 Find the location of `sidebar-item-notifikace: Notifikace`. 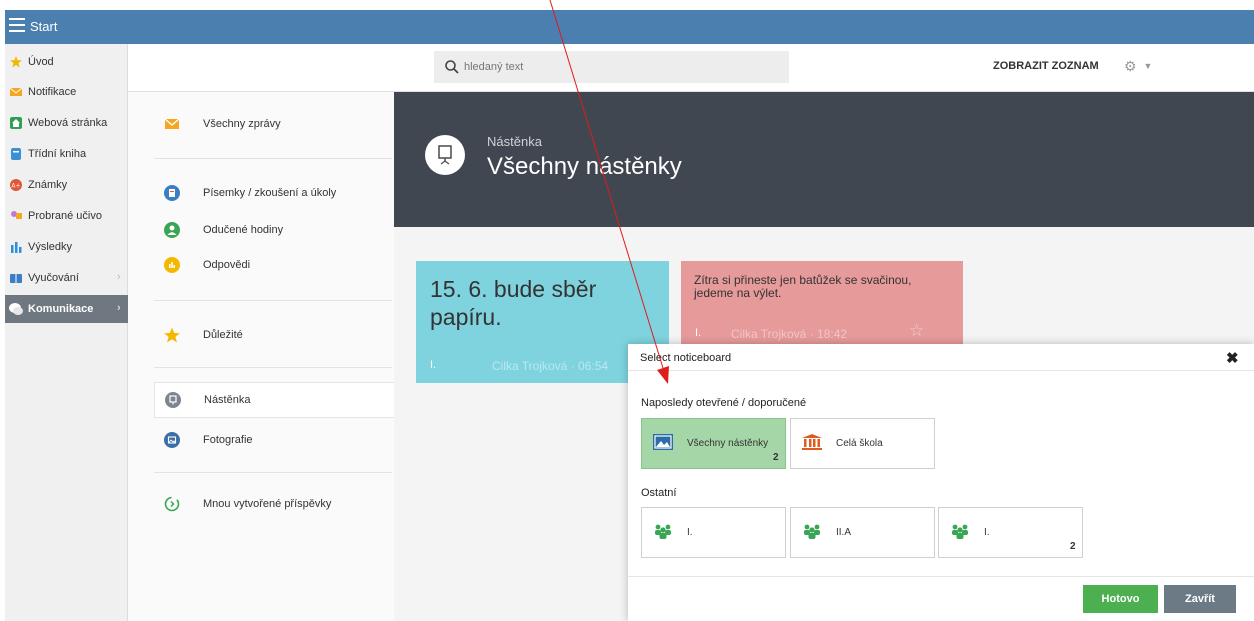

sidebar-item-notifikace: Notifikace is located at coordinates (66, 92).